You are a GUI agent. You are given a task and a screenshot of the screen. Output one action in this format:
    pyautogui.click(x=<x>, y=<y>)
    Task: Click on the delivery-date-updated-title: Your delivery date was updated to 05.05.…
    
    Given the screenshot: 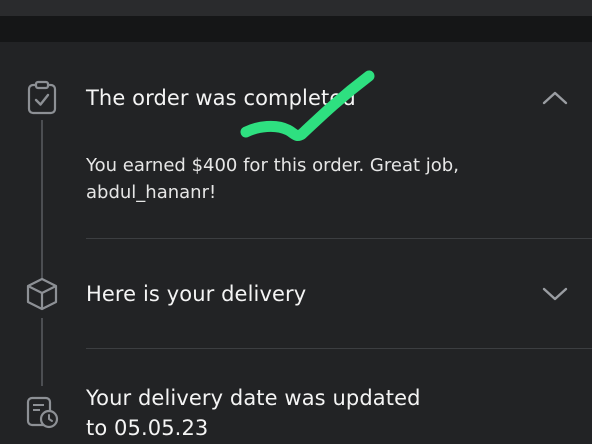 What is the action you would take?
    pyautogui.click(x=253, y=413)
    